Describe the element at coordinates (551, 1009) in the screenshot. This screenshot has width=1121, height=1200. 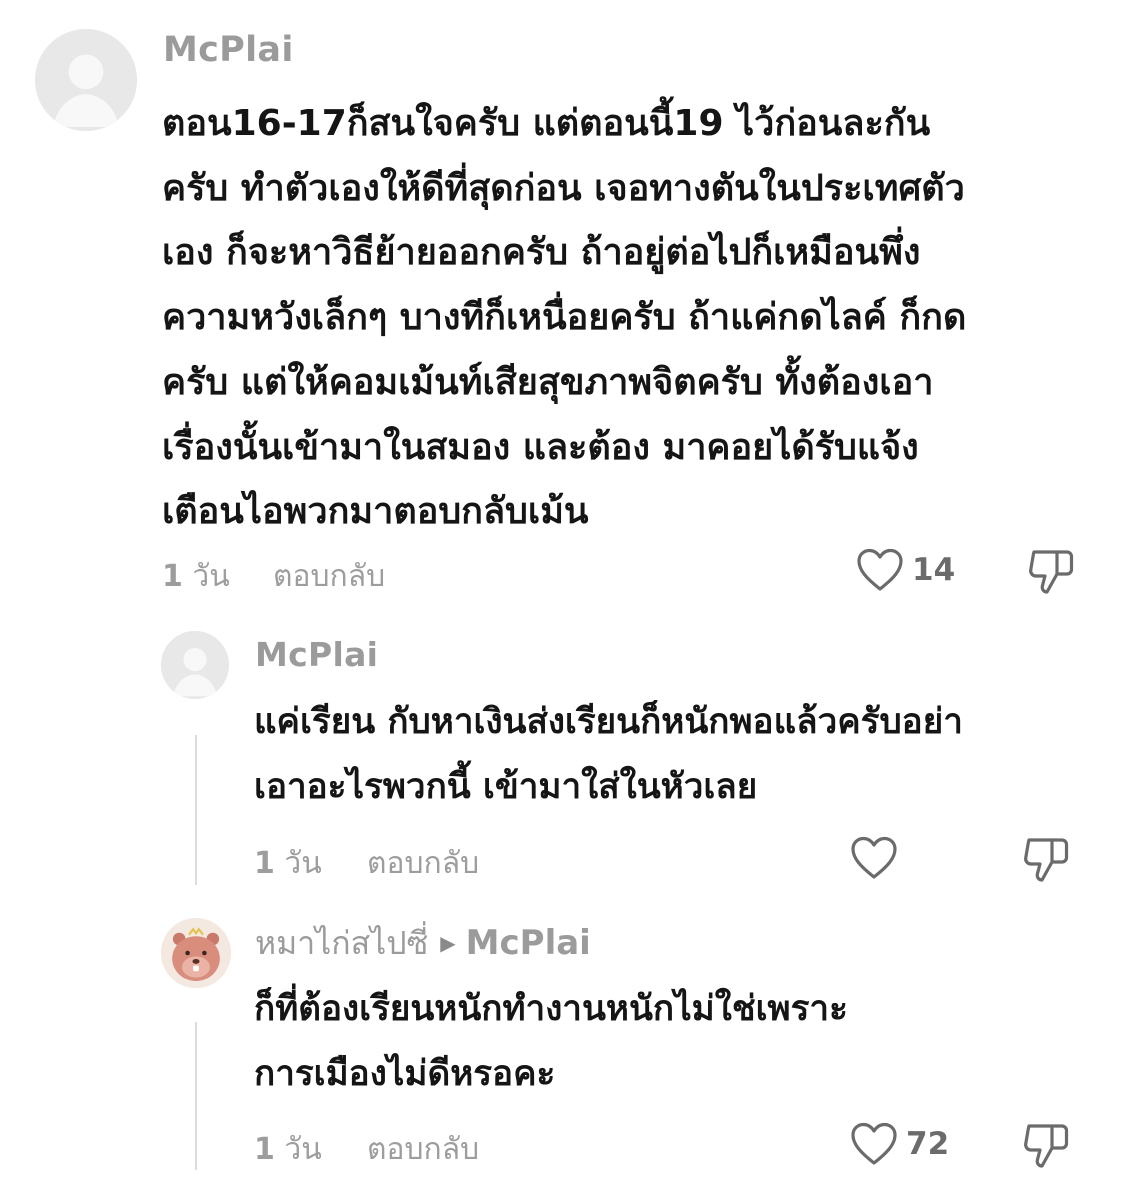
I see `comment-line: ก็ที่ต้องเรียนหนักทำงานหนักไม่ใช่เพราะ` at that location.